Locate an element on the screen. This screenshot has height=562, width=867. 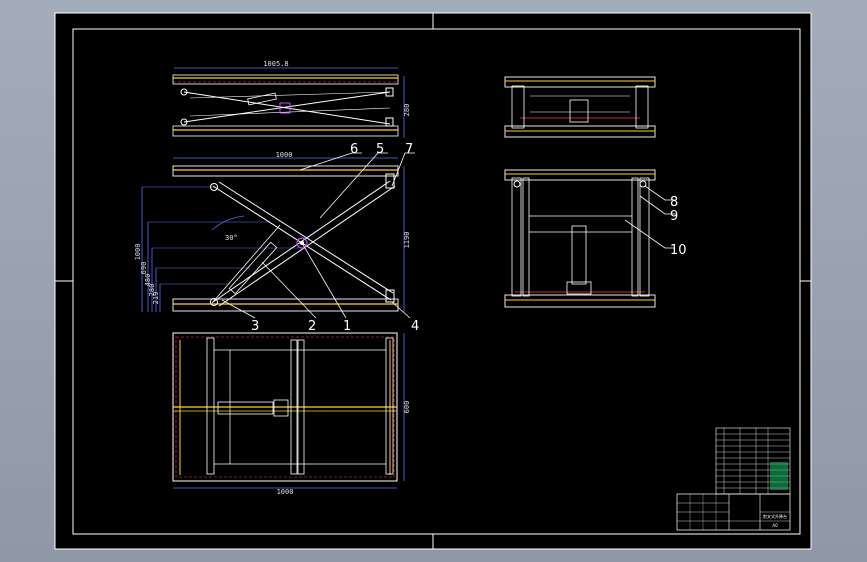
callout-3: 3 is located at coordinates (255, 326).